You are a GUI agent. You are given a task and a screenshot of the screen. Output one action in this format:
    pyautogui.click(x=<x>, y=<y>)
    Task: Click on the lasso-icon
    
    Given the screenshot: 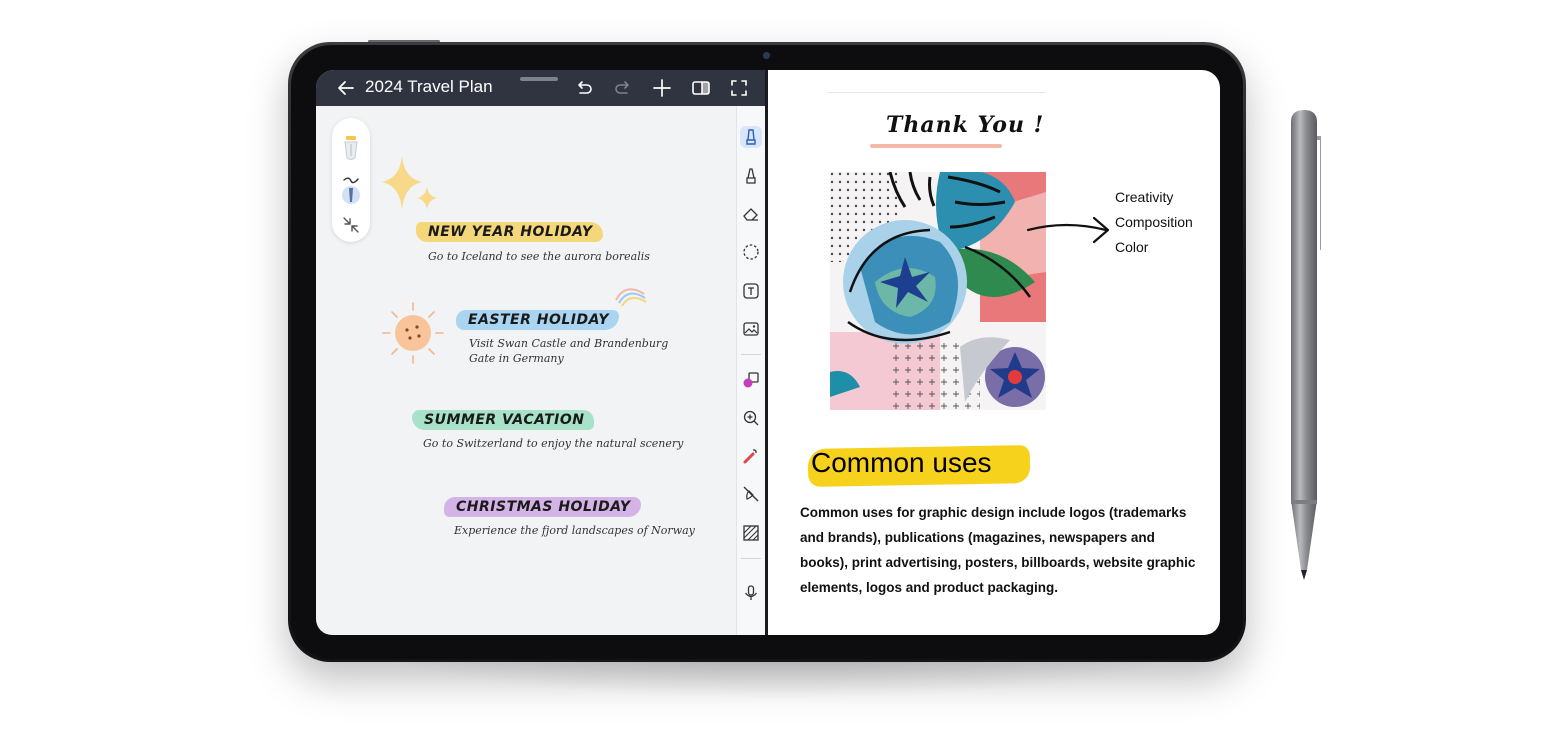 What is the action you would take?
    pyautogui.click(x=751, y=252)
    